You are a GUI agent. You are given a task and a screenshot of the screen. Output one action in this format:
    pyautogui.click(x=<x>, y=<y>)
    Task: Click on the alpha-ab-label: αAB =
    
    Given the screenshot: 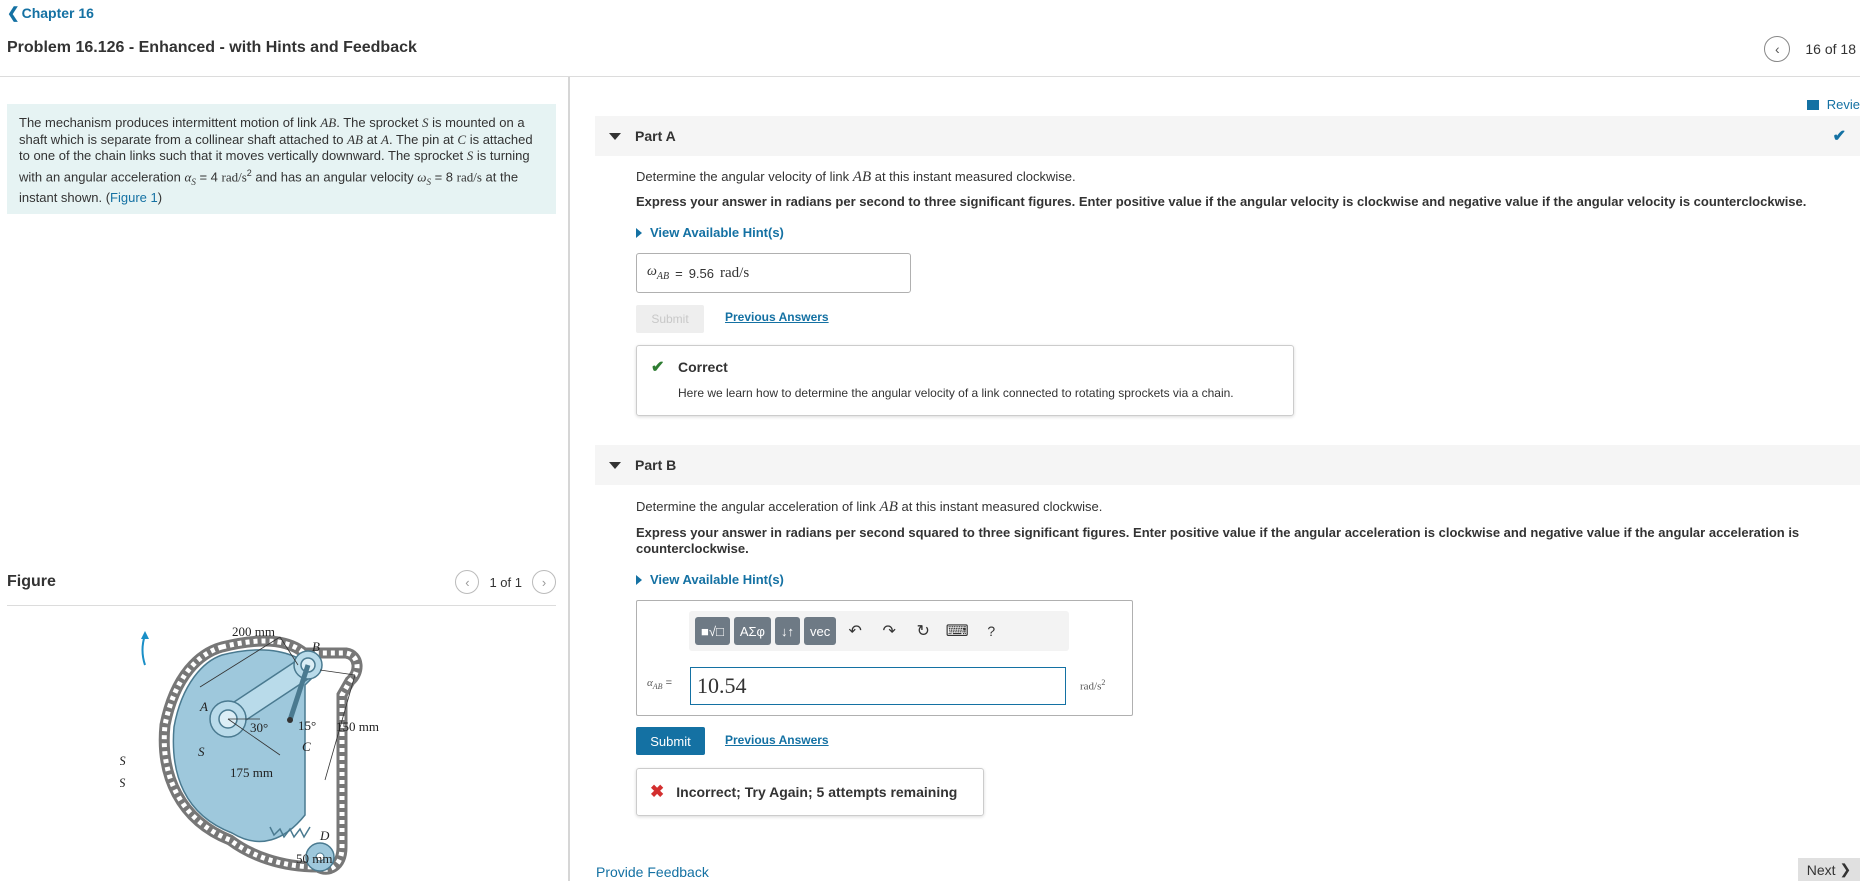 What is the action you would take?
    pyautogui.click(x=660, y=684)
    